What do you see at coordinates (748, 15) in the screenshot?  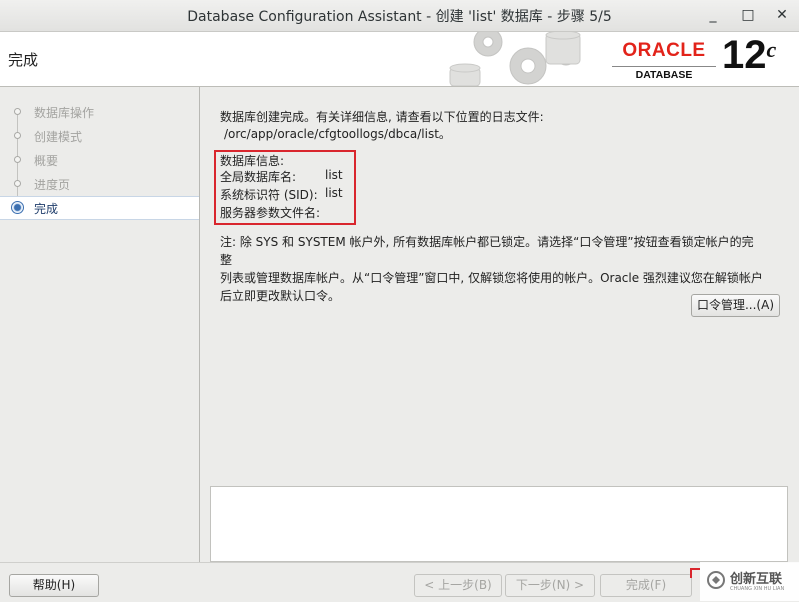 I see `maximize-button: □` at bounding box center [748, 15].